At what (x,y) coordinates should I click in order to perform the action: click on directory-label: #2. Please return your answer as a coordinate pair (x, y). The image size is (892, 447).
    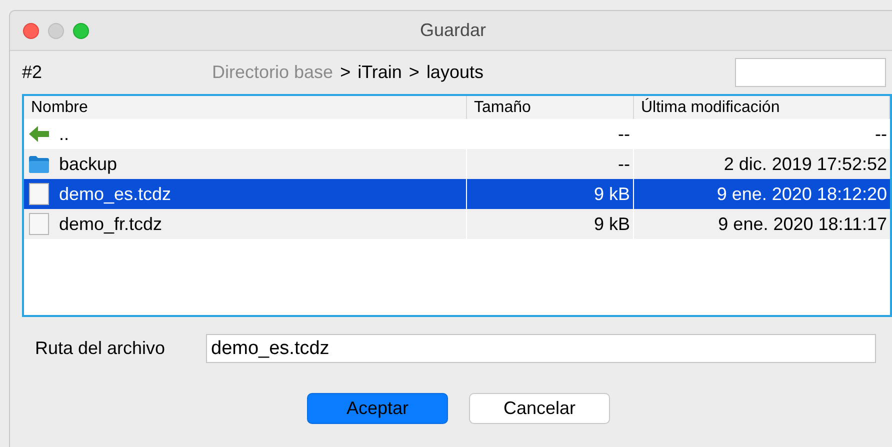
    Looking at the image, I should click on (33, 72).